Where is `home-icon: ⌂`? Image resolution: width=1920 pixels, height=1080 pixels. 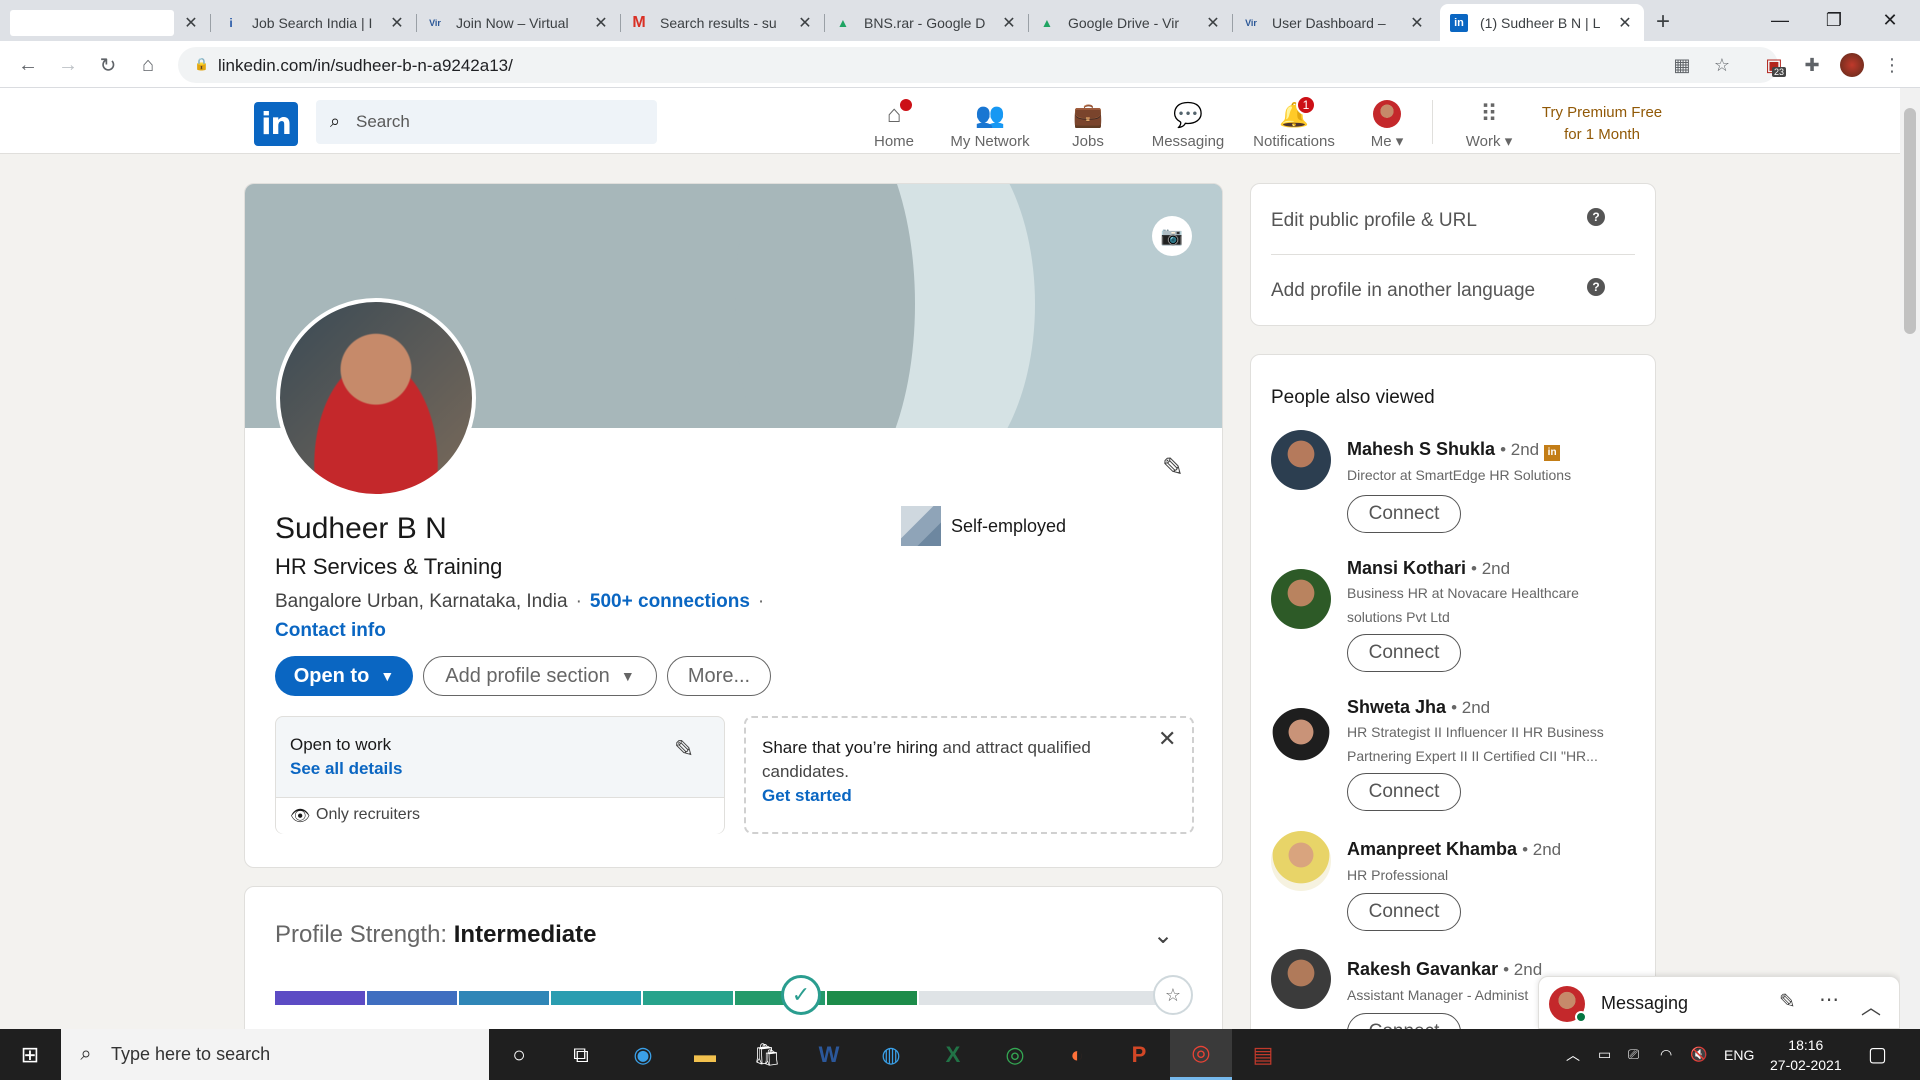
home-icon: ⌂ is located at coordinates (148, 65).